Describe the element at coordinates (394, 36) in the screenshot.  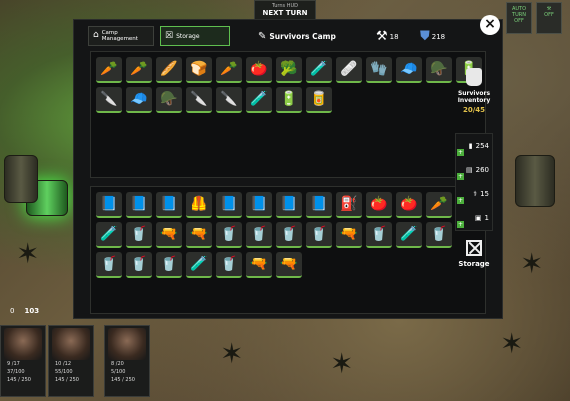
I see `tools-count: 18` at that location.